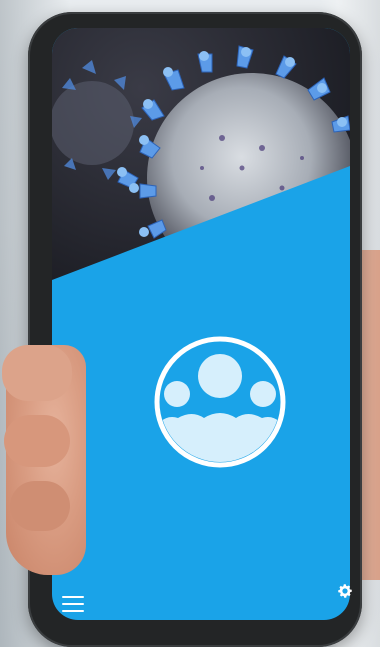  Describe the element at coordinates (220, 402) in the screenshot. I see `community-group-icon` at that location.